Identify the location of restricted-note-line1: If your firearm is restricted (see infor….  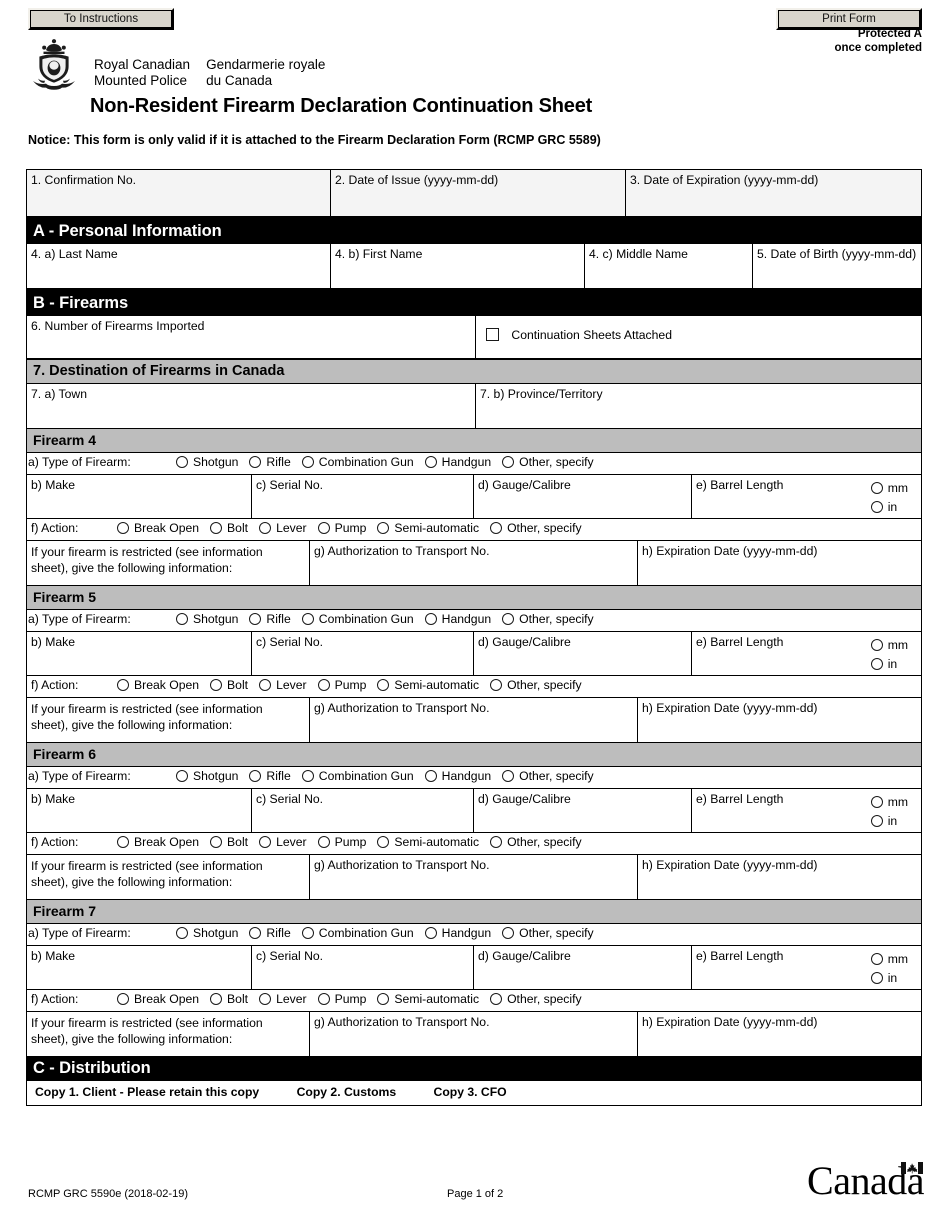
(147, 866).